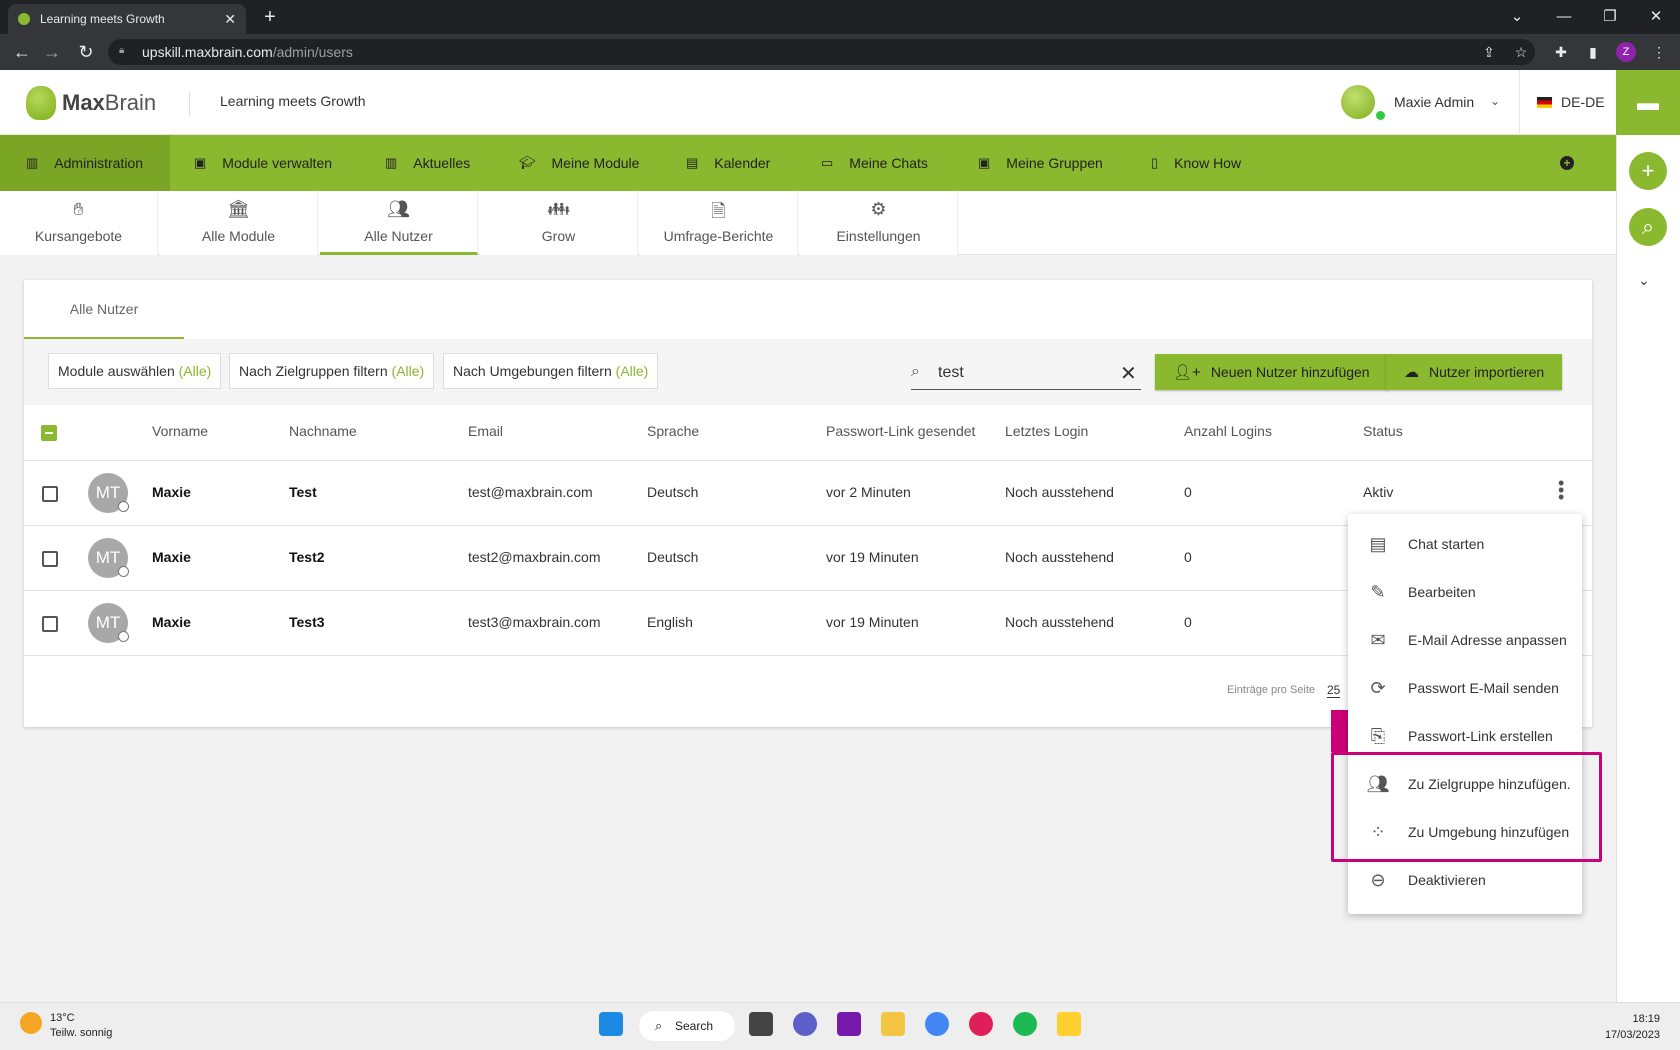  I want to click on share-icon: ⇪, so click(1489, 52).